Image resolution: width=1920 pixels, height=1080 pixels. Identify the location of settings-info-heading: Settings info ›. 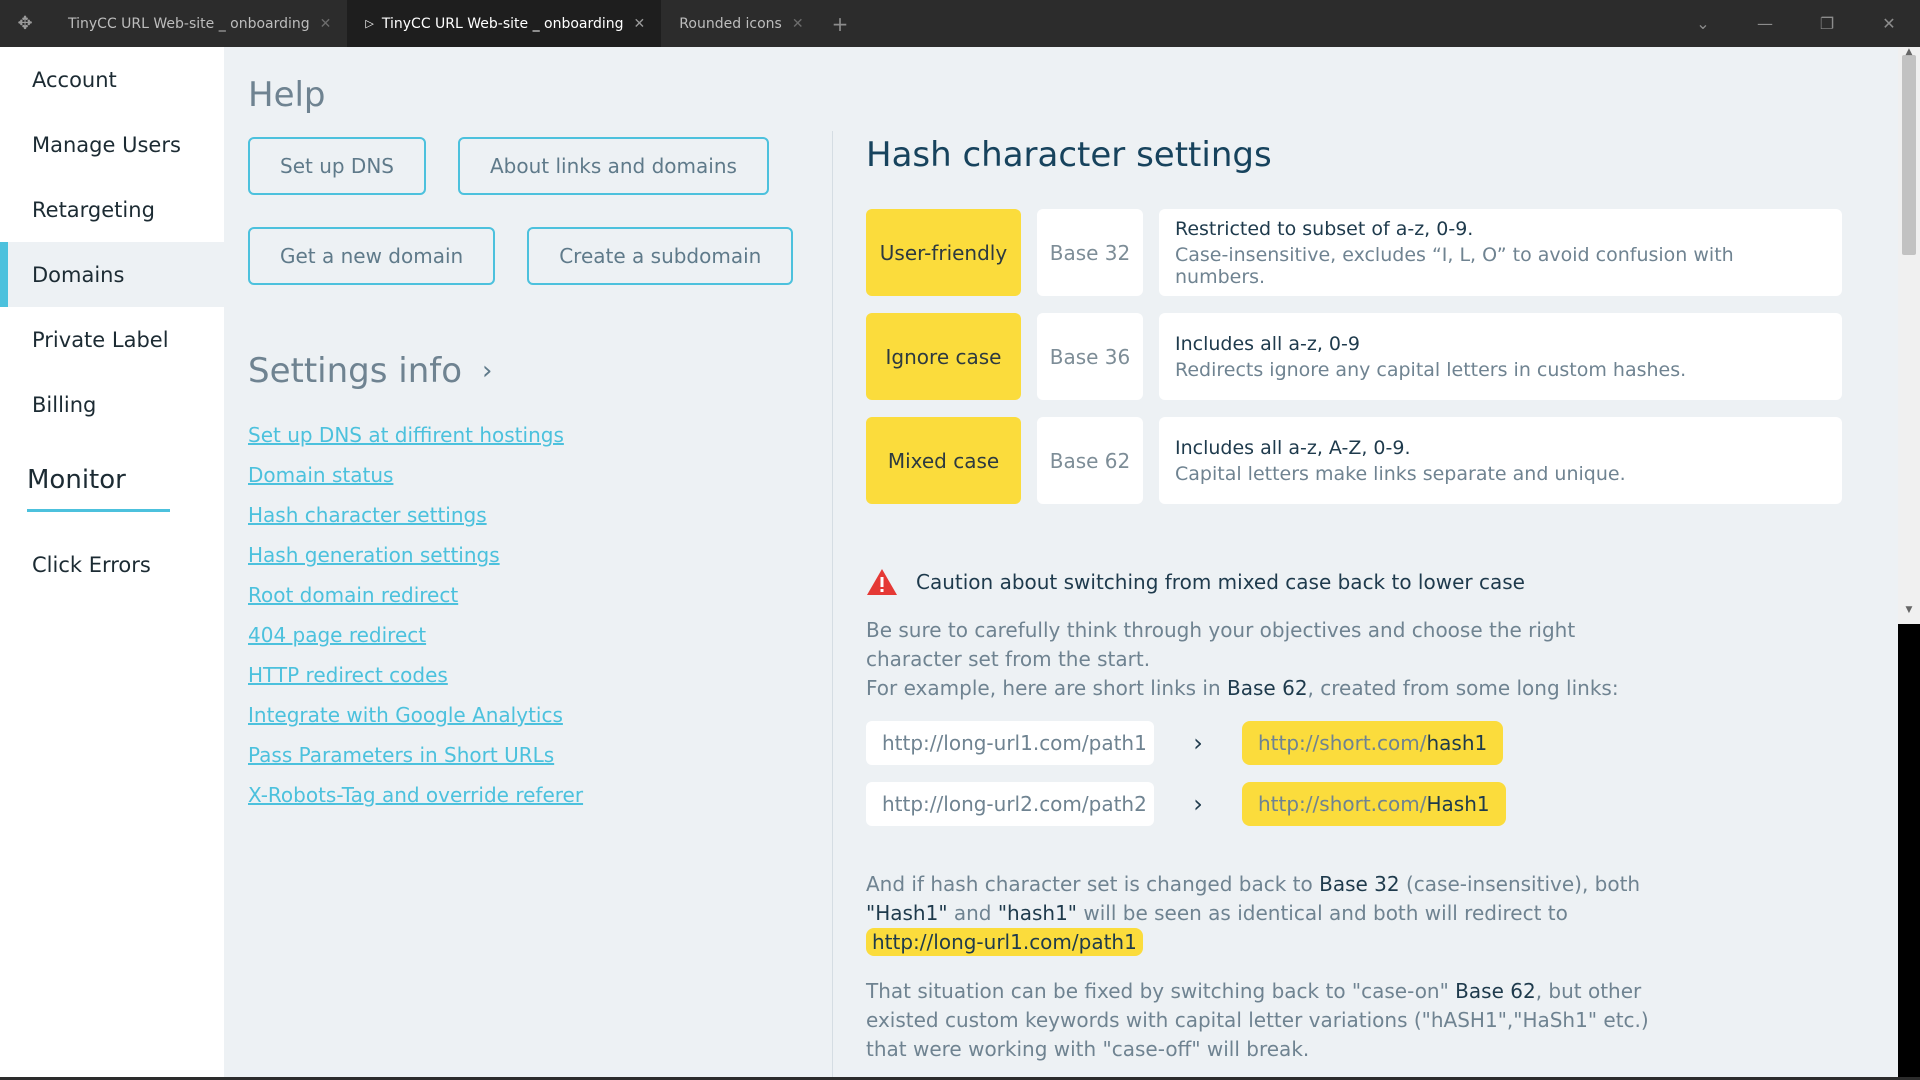
(528, 371).